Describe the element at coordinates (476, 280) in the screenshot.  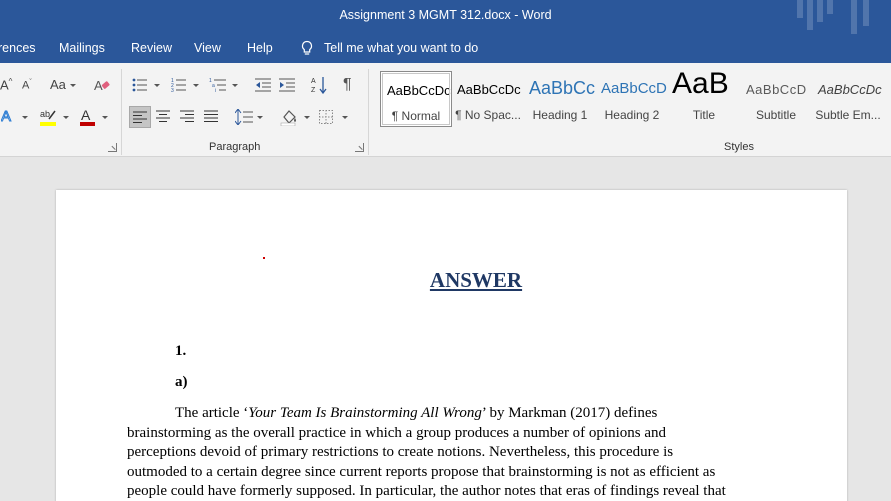
I see `document-heading: ANSWER` at that location.